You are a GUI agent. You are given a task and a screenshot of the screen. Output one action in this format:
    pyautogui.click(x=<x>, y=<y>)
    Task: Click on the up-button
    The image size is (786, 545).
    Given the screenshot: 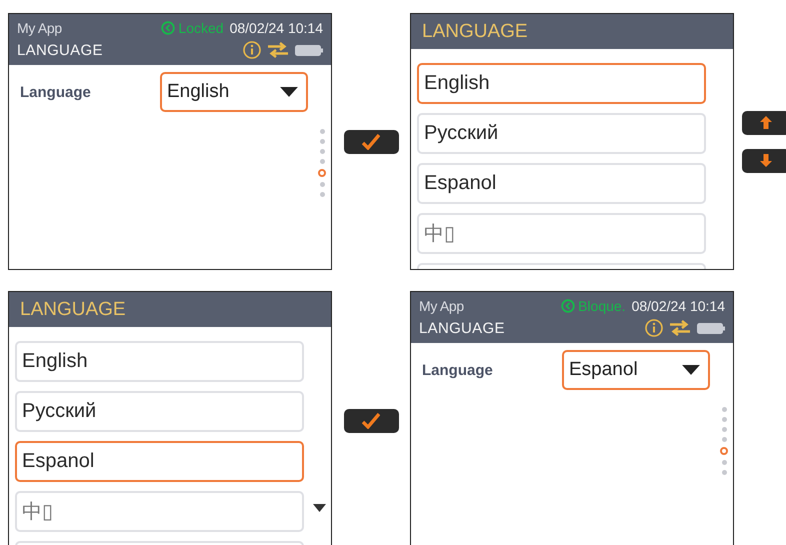 What is the action you would take?
    pyautogui.click(x=764, y=122)
    